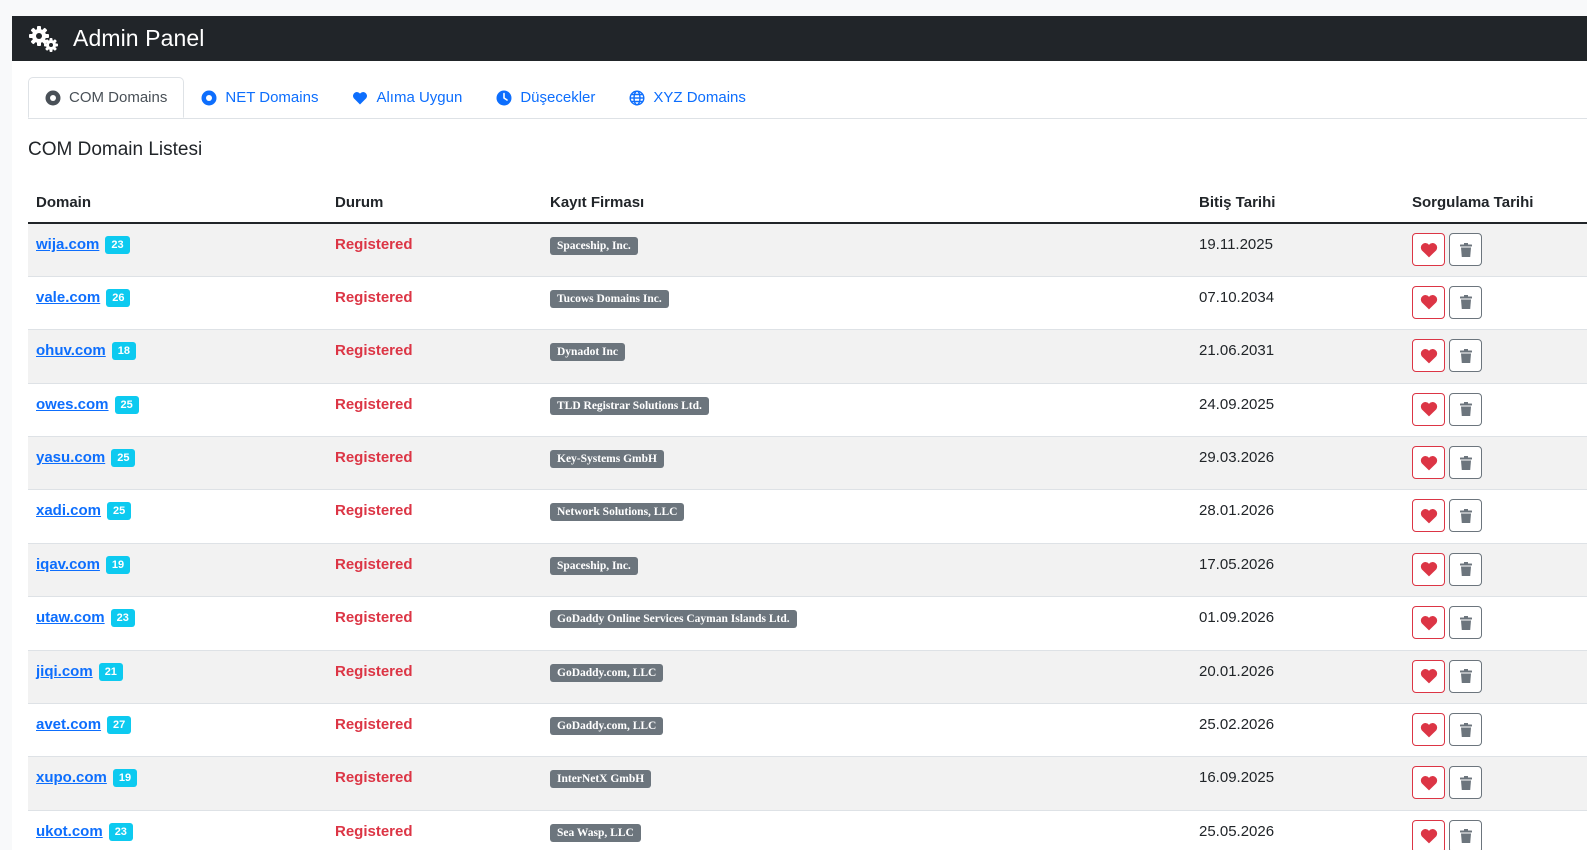 The image size is (1587, 850). I want to click on expiry-date: 19.11.2025, so click(1236, 244).